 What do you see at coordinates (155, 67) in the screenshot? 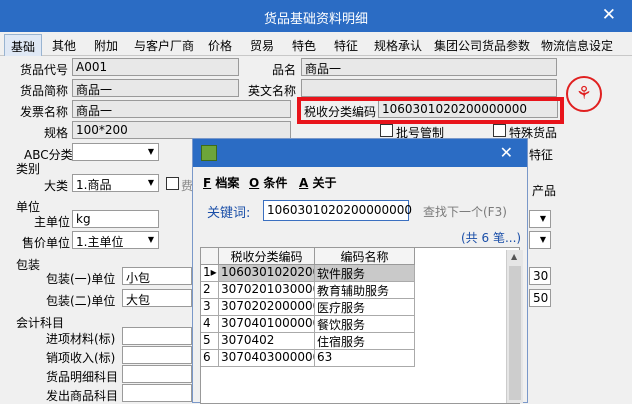
I see `code-field: A001` at bounding box center [155, 67].